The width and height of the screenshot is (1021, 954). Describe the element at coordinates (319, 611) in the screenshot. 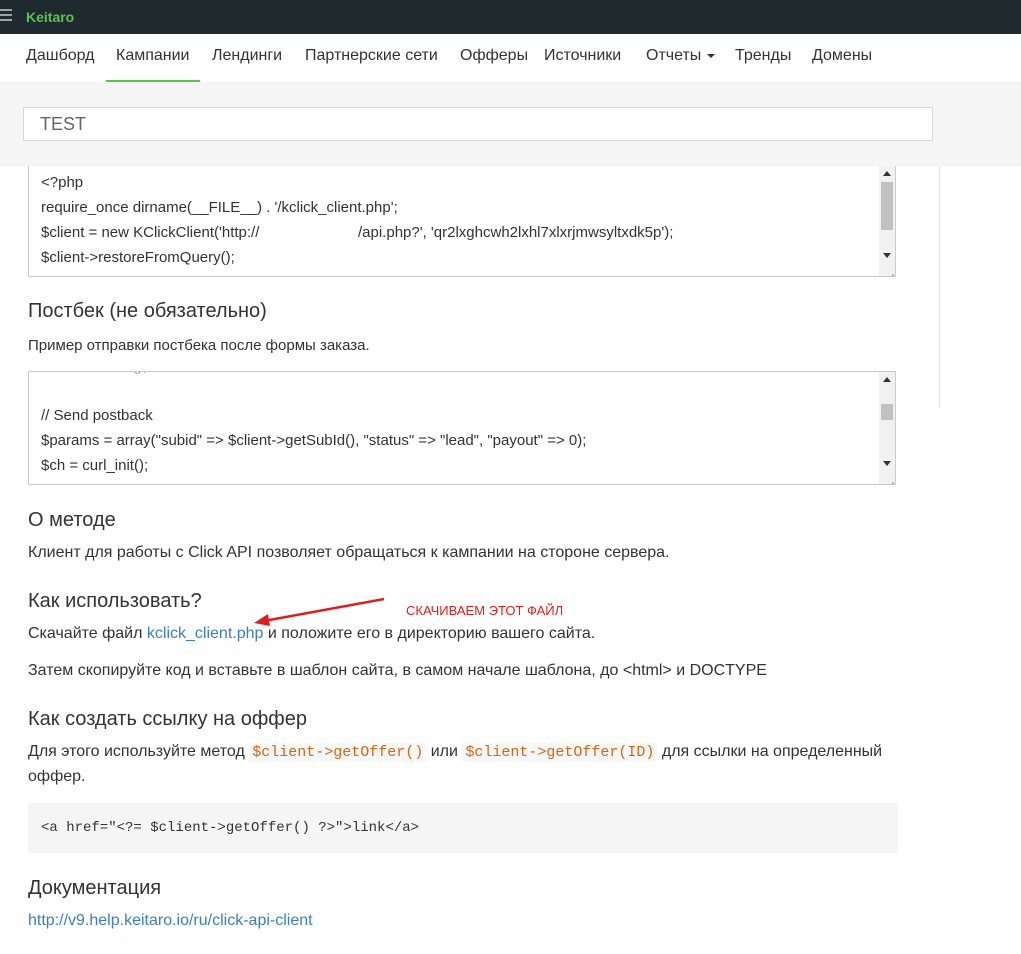

I see `annotation-arrow-icon` at that location.